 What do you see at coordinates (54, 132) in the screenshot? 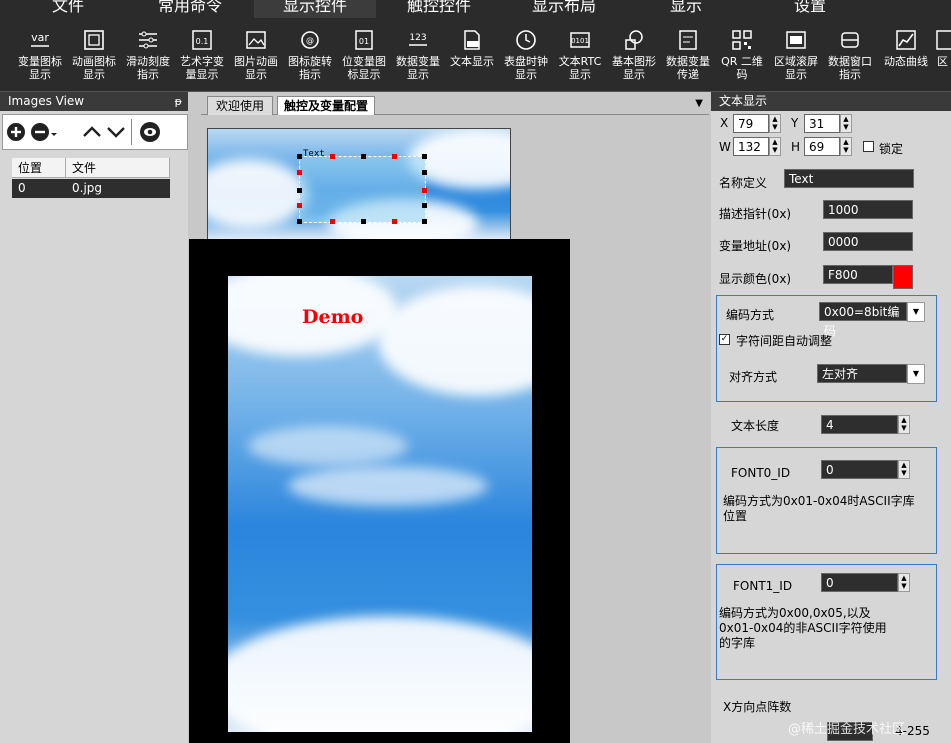
I see `dropdown-caret-icon` at bounding box center [54, 132].